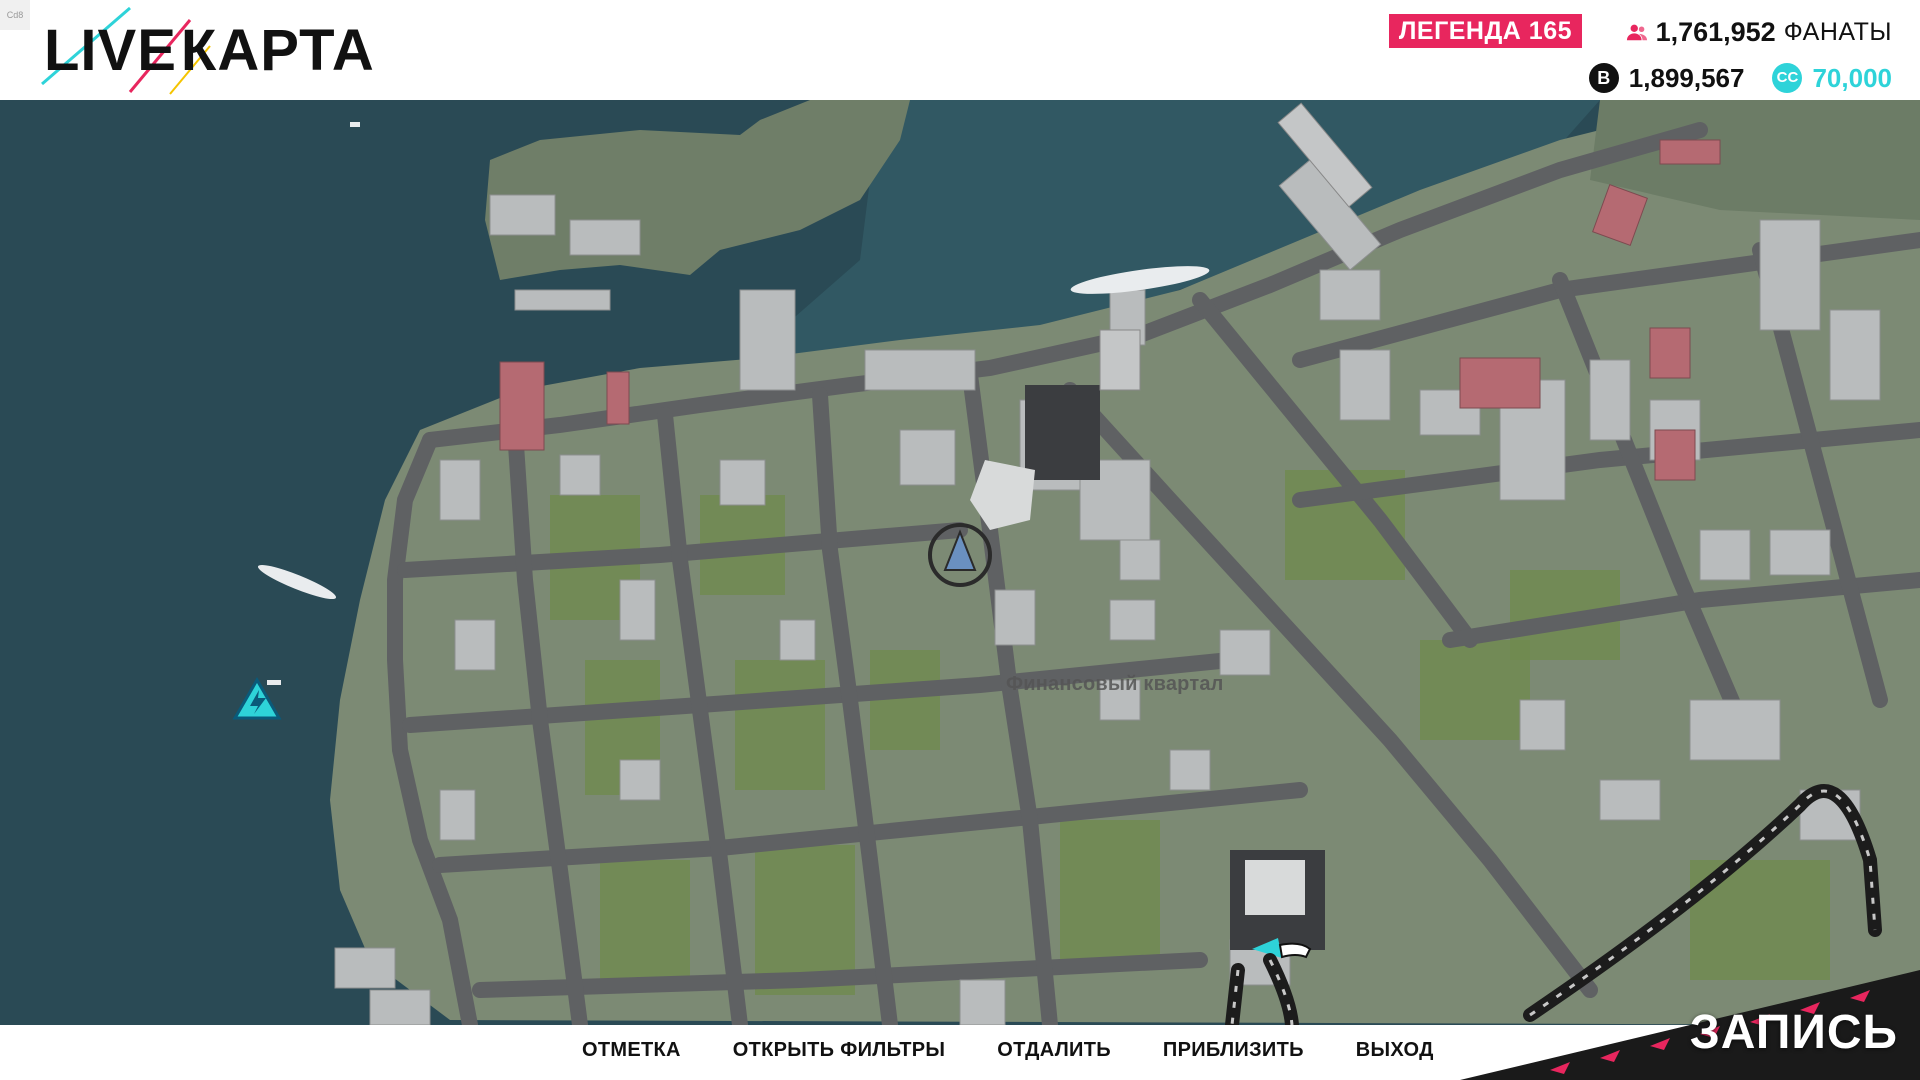 This screenshot has height=1080, width=1920. Describe the element at coordinates (1793, 1032) in the screenshot. I see `recording-label: ЗАПИСЬ` at that location.